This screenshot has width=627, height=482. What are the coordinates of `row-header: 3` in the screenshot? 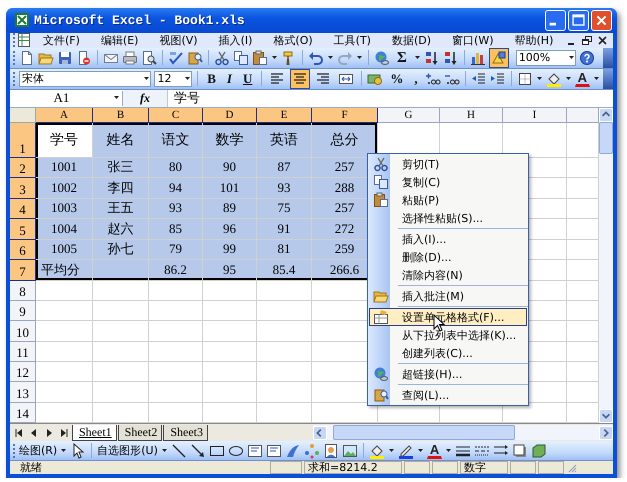 It's located at (23, 188).